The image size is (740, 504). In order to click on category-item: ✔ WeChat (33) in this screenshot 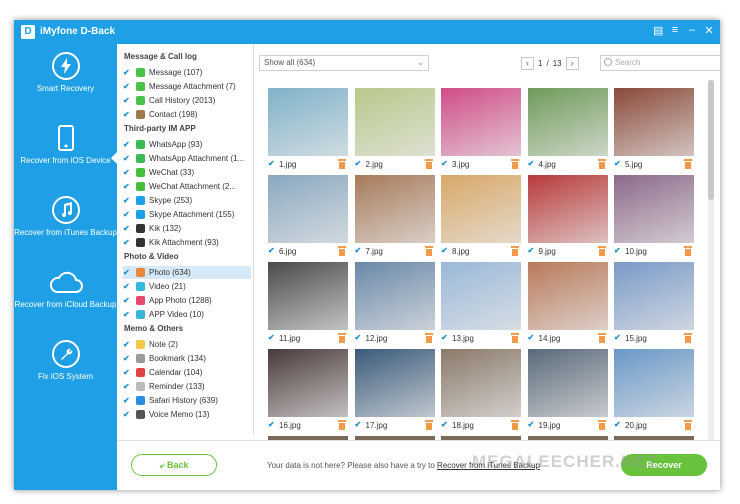, I will do `click(187, 172)`.